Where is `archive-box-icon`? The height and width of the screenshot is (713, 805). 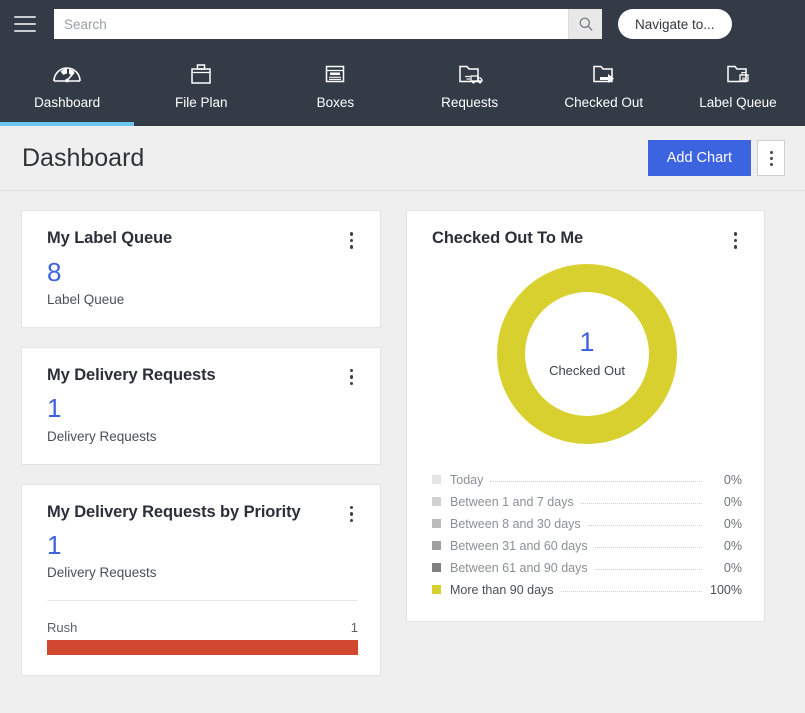
archive-box-icon is located at coordinates (335, 74).